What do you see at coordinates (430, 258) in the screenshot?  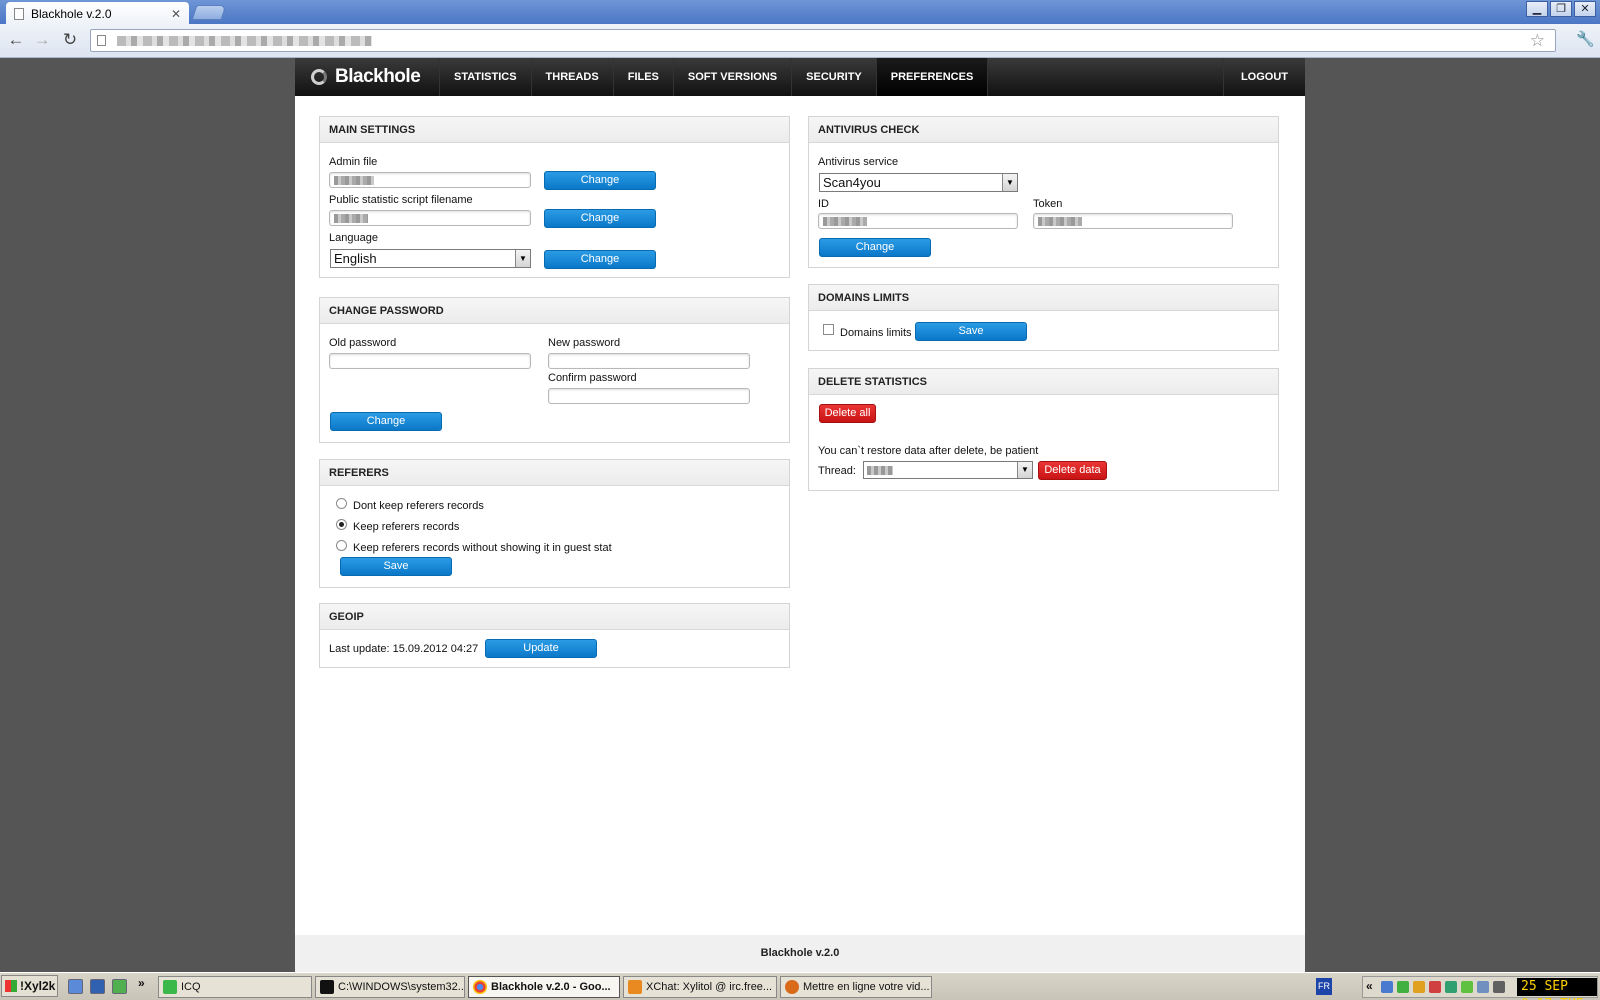 I see `language-select: English ▼` at bounding box center [430, 258].